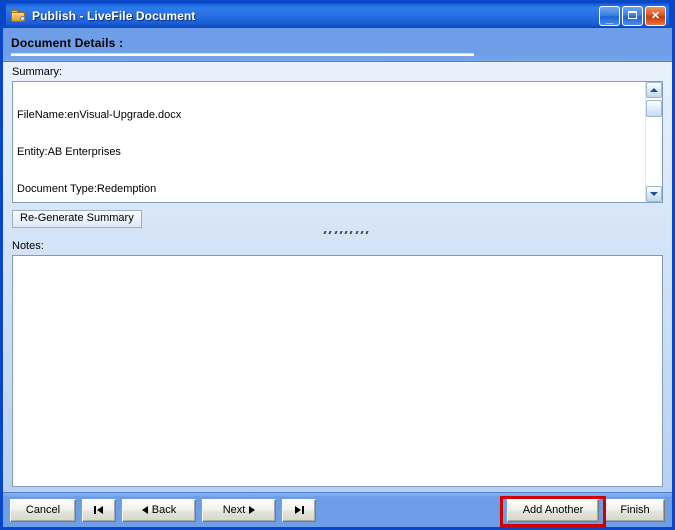 This screenshot has width=675, height=530. What do you see at coordinates (114, 15) in the screenshot?
I see `window-title: Publish - LiveFile Document` at bounding box center [114, 15].